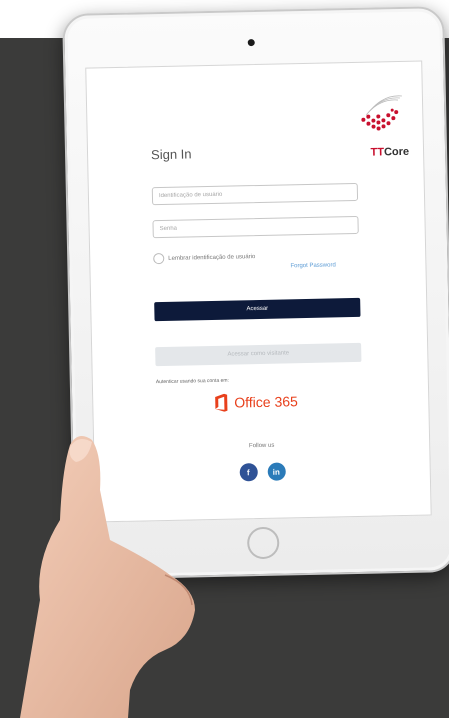 This screenshot has height=718, width=449. I want to click on forgot-password-link: Forgot Password, so click(312, 265).